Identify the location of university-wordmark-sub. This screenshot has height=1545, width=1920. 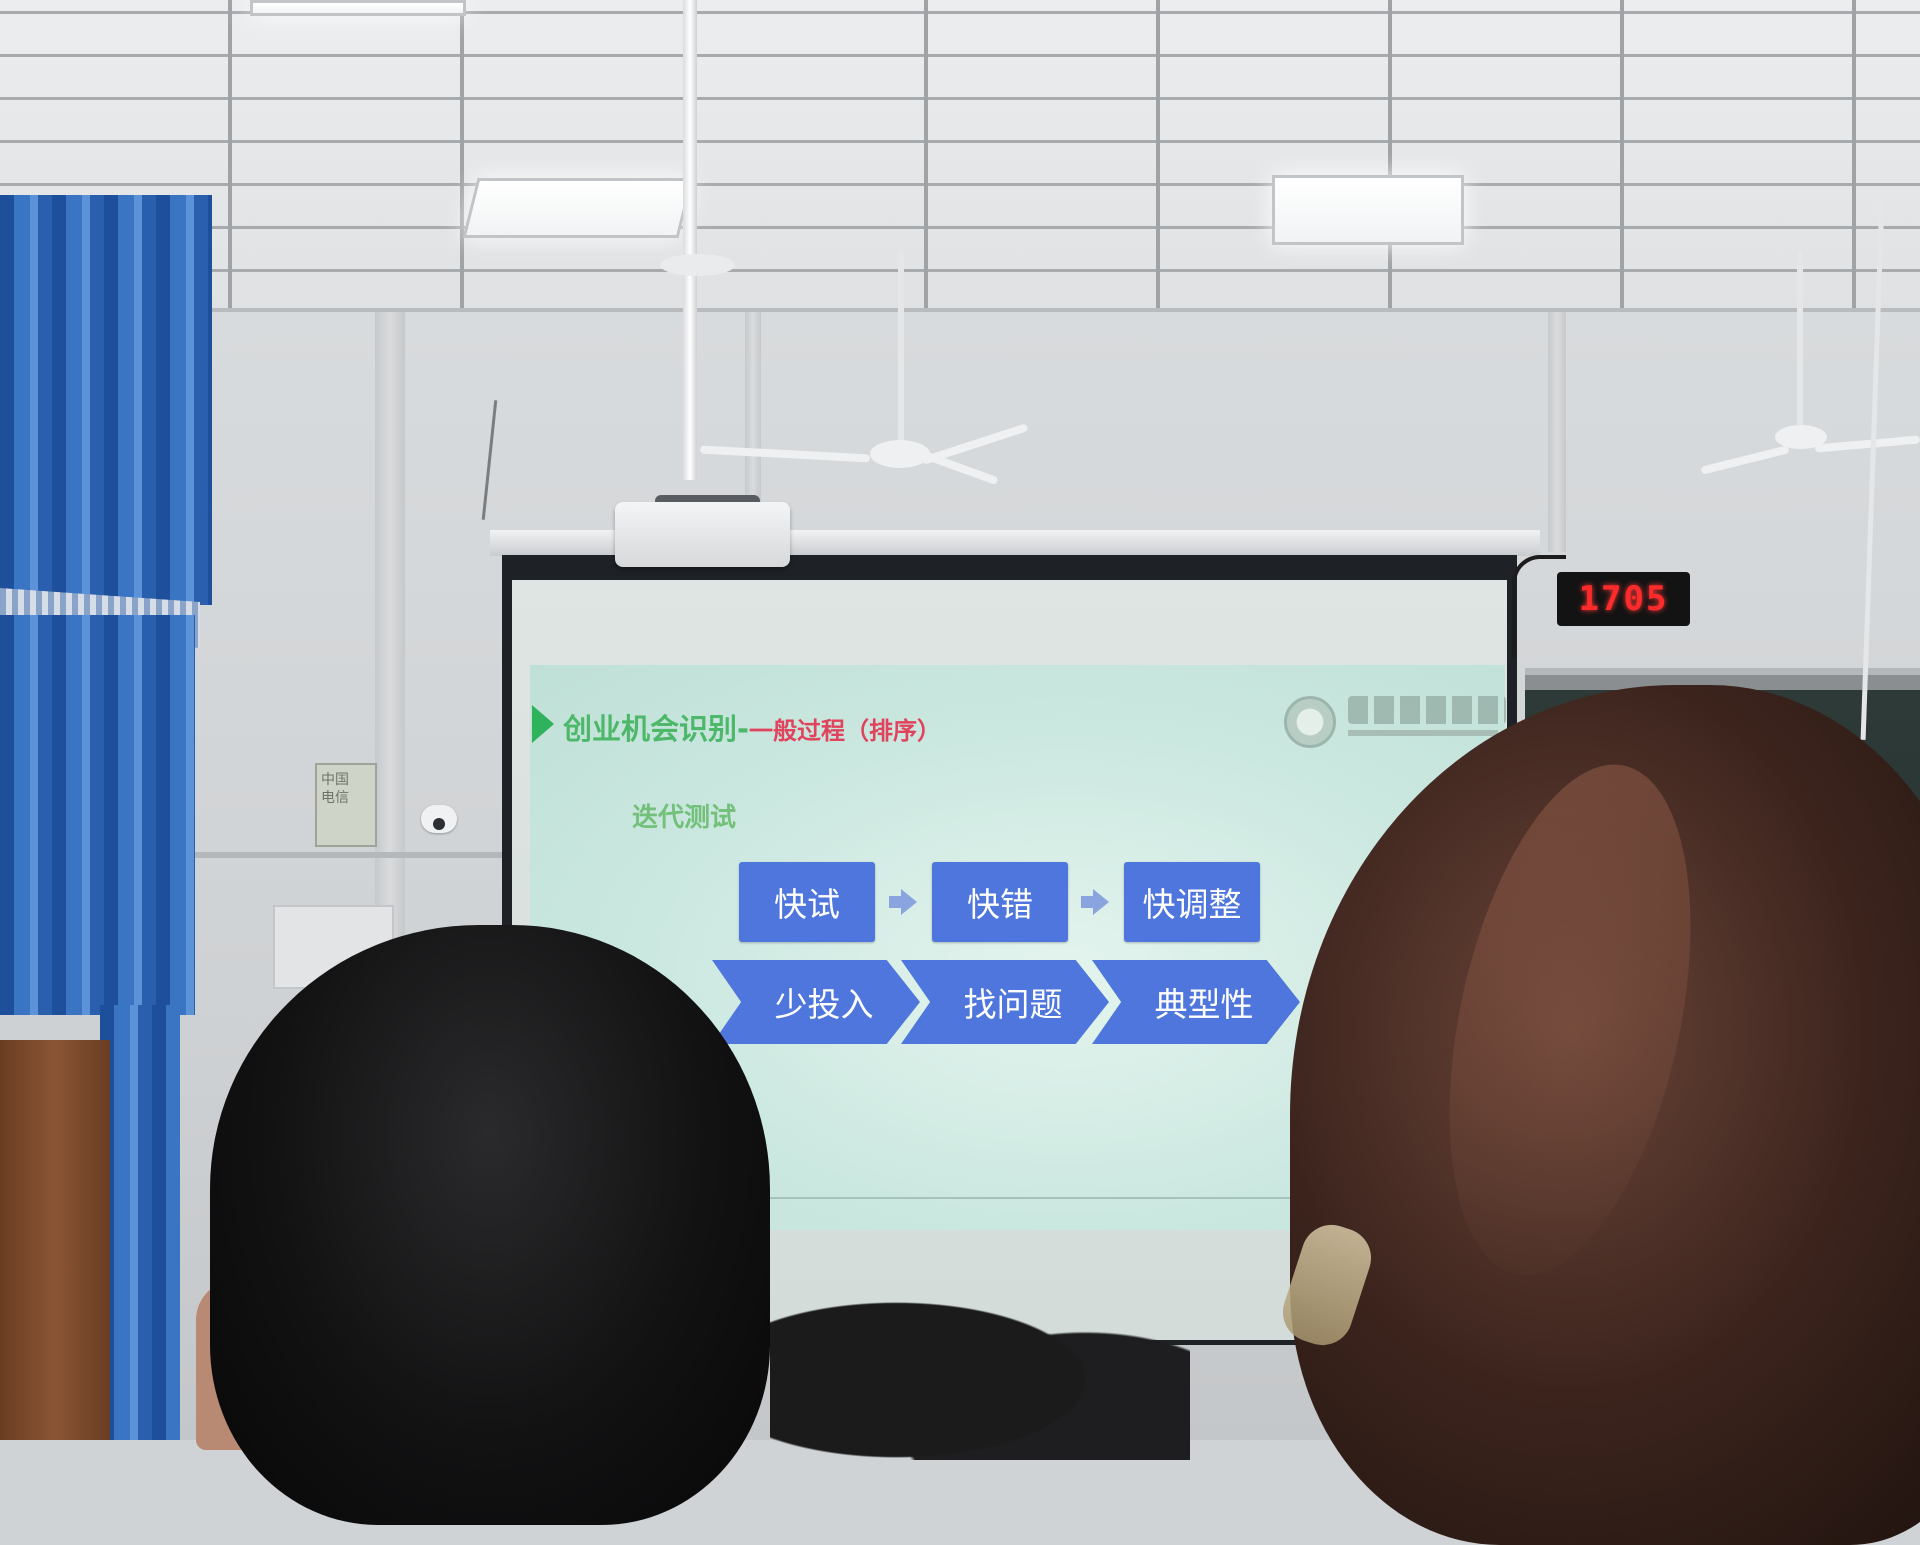
(1423, 733).